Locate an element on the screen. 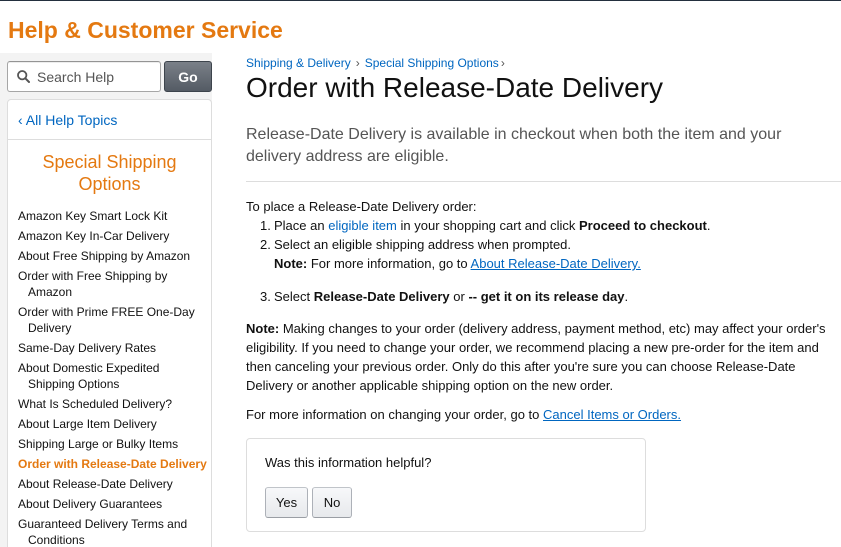 This screenshot has width=841, height=547. eligible-item-link: eligible item is located at coordinates (362, 225).